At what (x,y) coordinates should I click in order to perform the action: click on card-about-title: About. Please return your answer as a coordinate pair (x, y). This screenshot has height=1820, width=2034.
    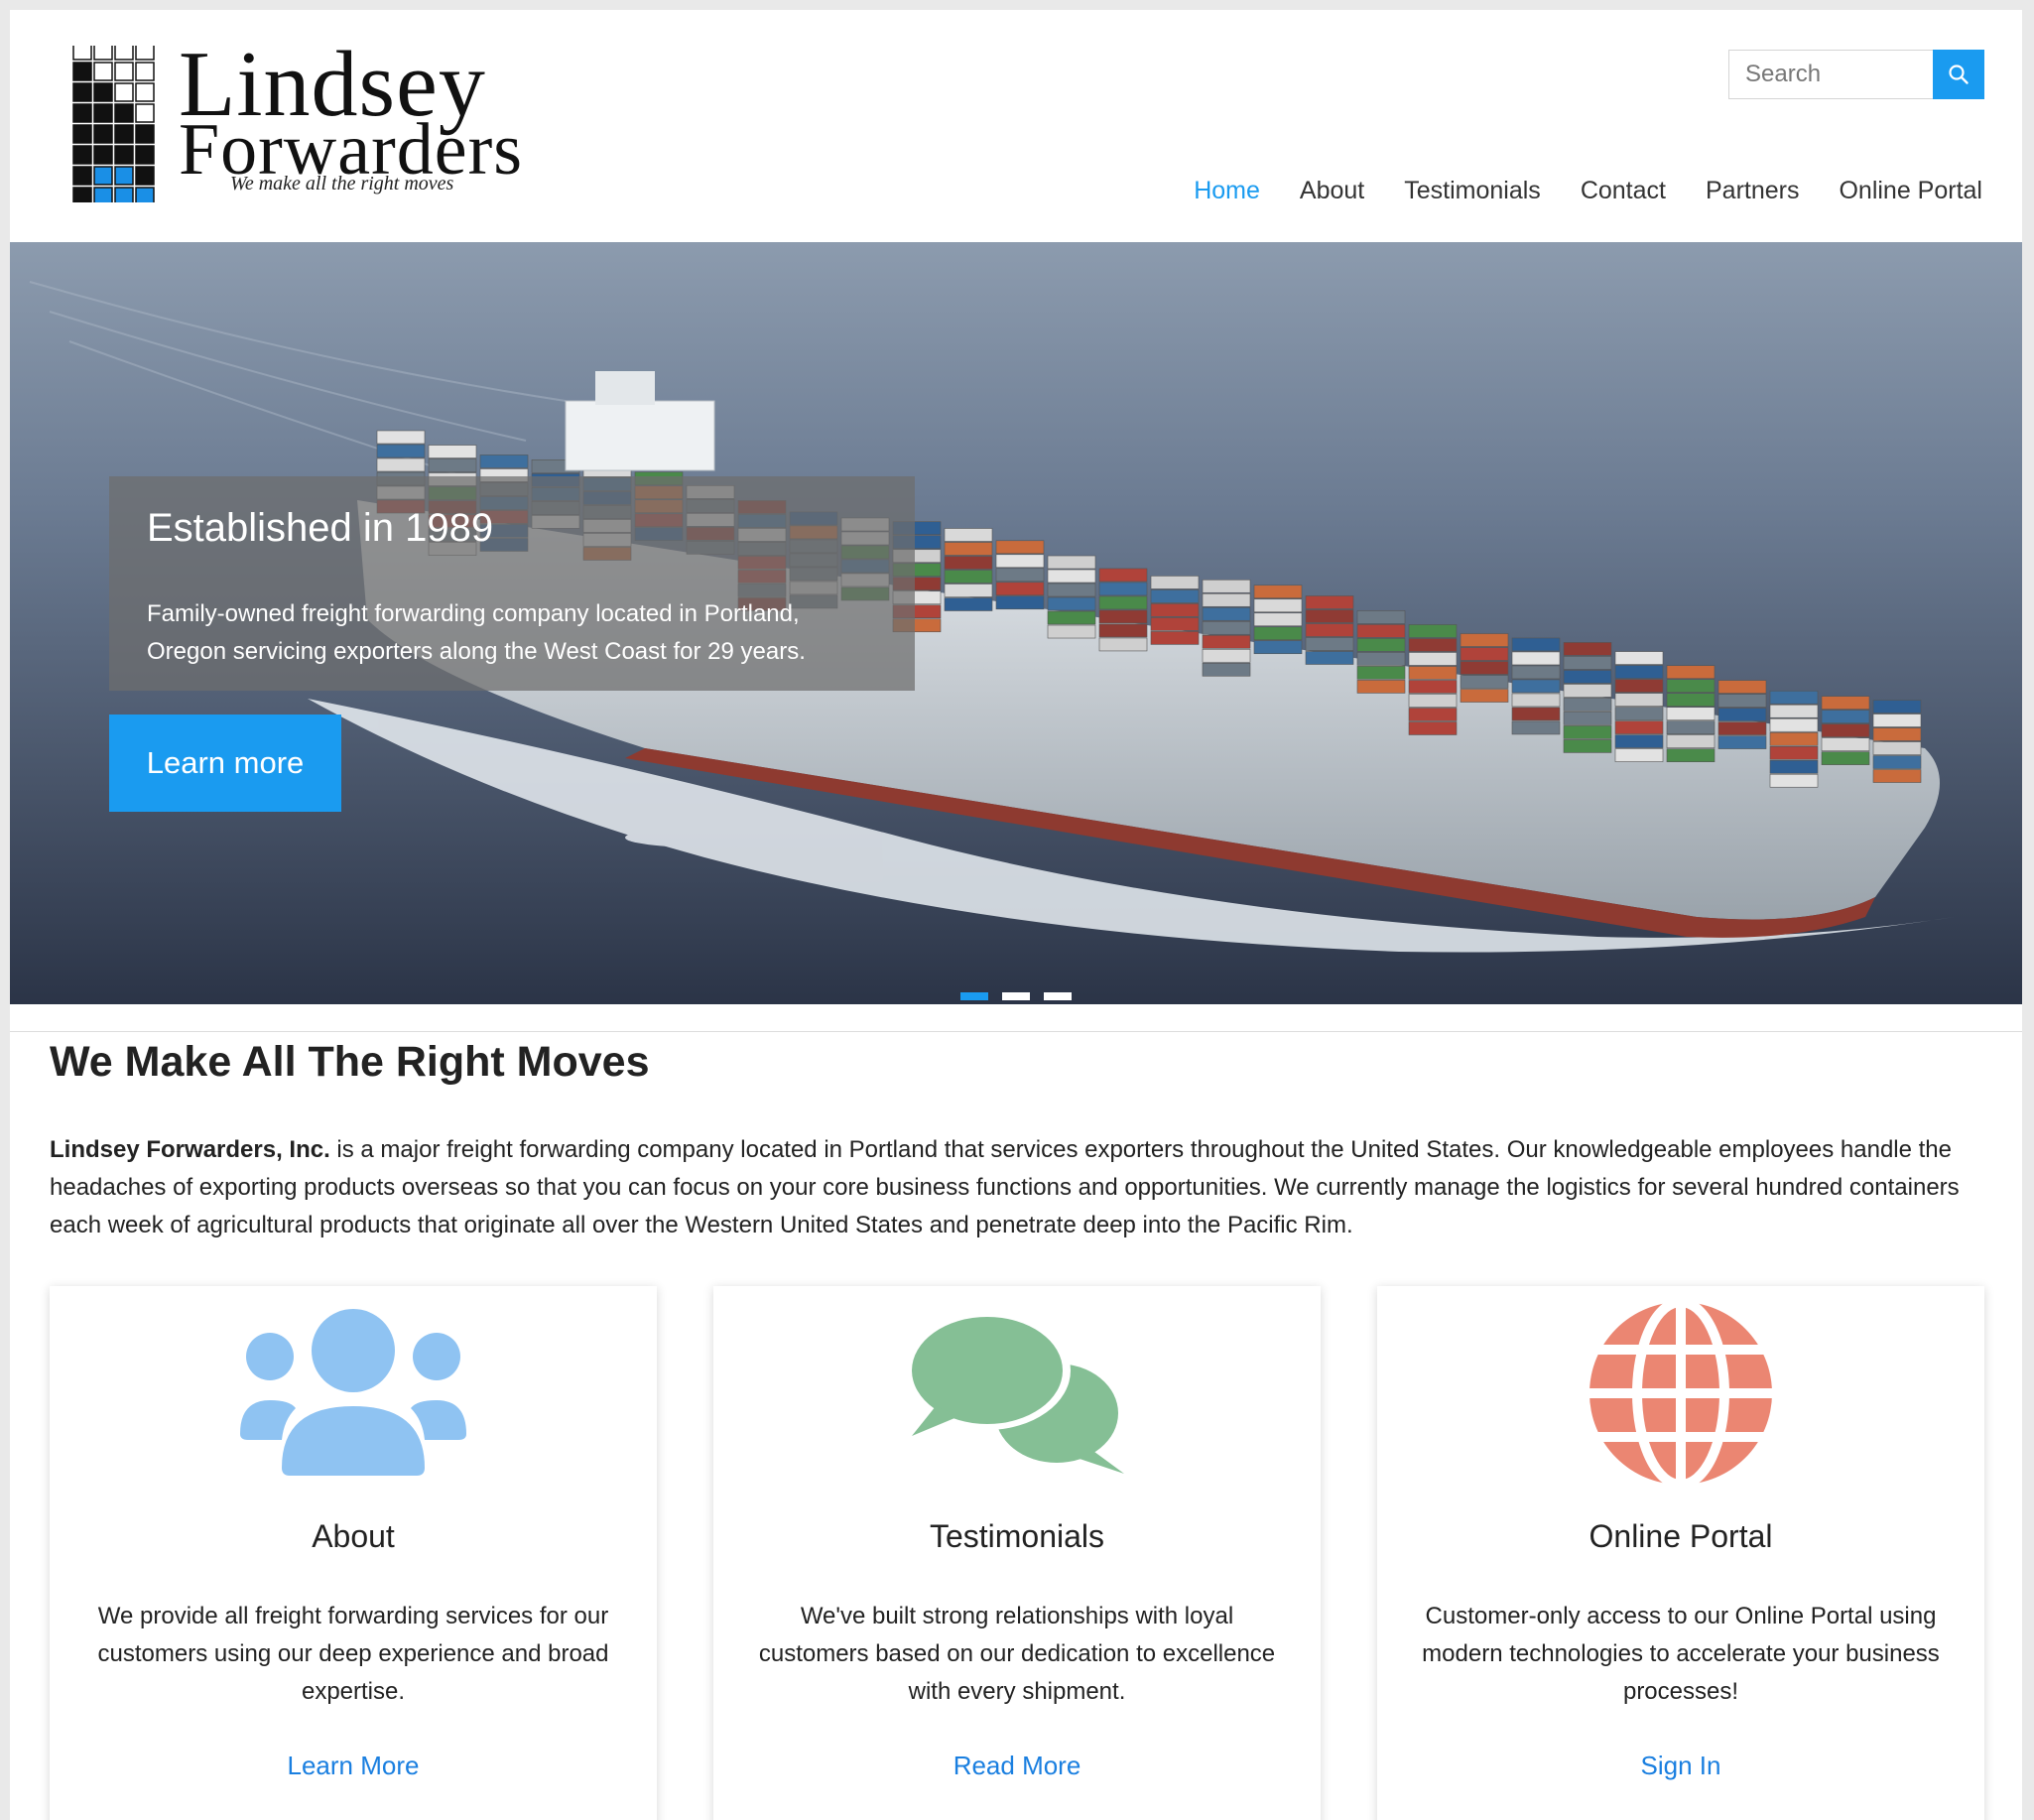
    Looking at the image, I should click on (354, 1536).